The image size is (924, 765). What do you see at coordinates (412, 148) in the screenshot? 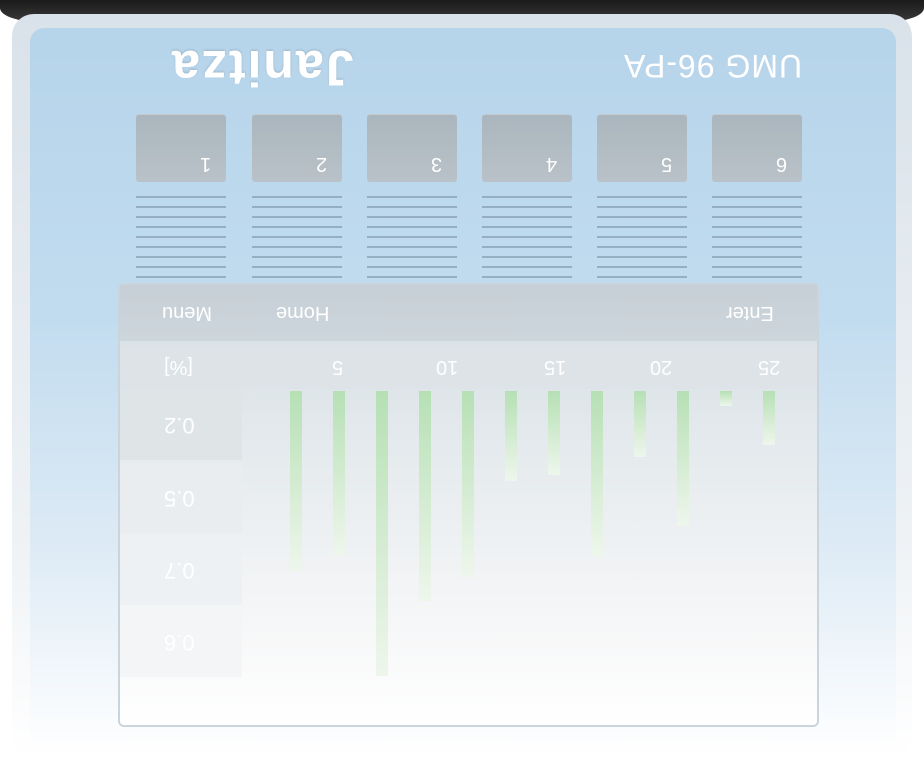
I see `key-3: 3` at bounding box center [412, 148].